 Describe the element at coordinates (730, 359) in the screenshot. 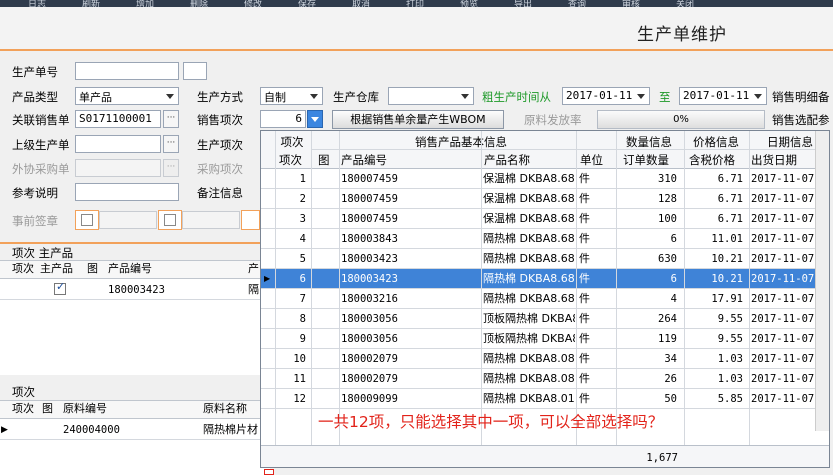

I see `row-price: 1.03` at that location.